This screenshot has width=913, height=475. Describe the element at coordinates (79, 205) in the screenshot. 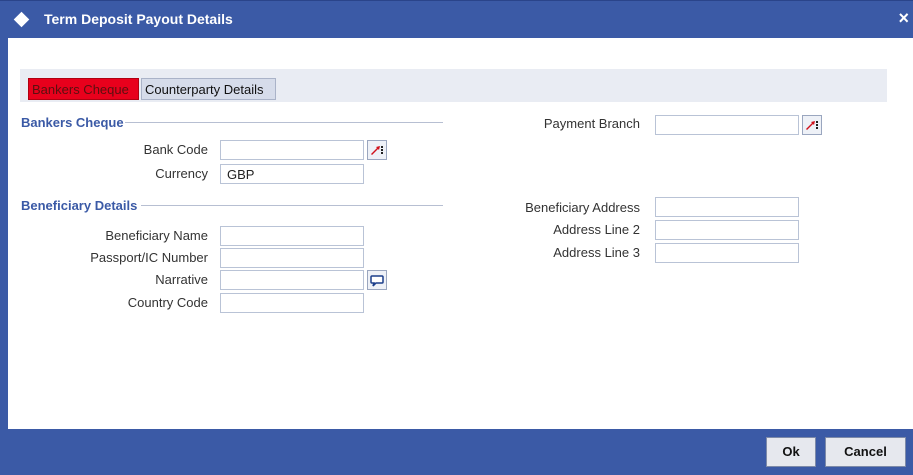

I see `section-title-beneficiary-details: Beneficiary Details` at that location.